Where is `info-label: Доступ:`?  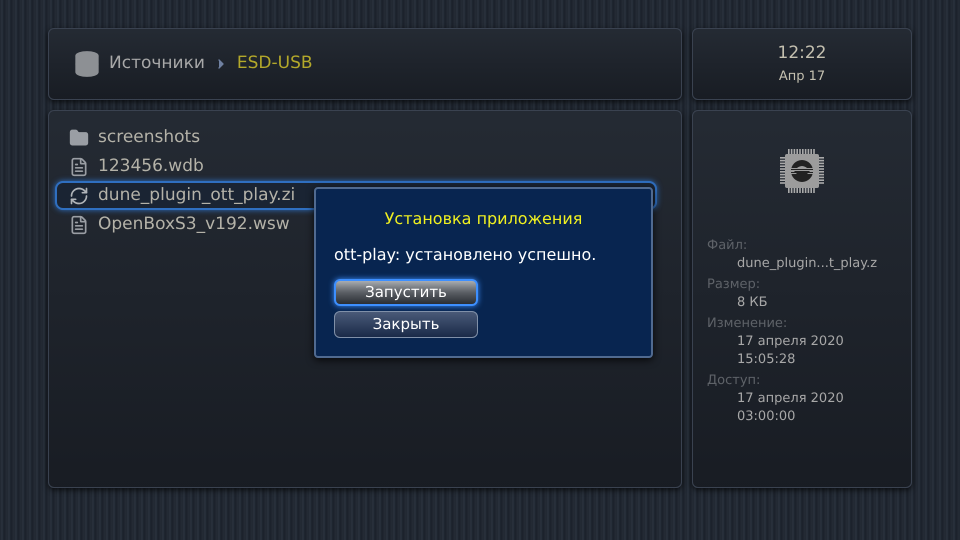 info-label: Доступ: is located at coordinates (734, 381).